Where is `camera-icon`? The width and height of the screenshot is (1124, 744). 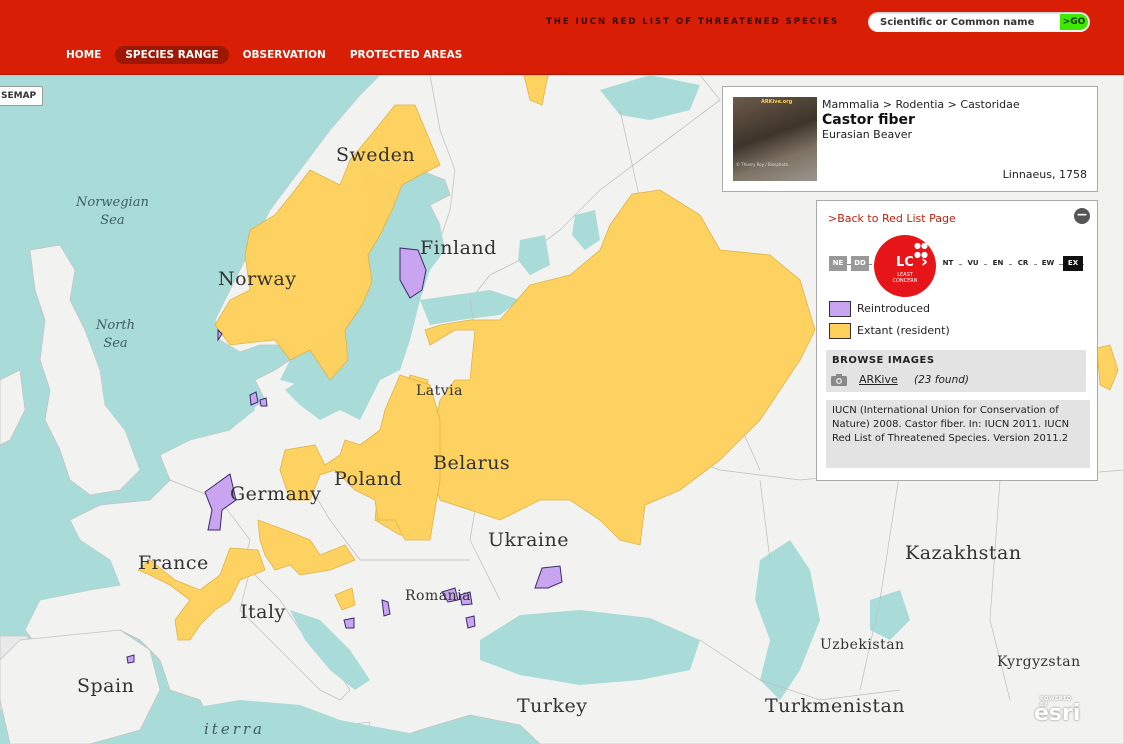
camera-icon is located at coordinates (839, 380).